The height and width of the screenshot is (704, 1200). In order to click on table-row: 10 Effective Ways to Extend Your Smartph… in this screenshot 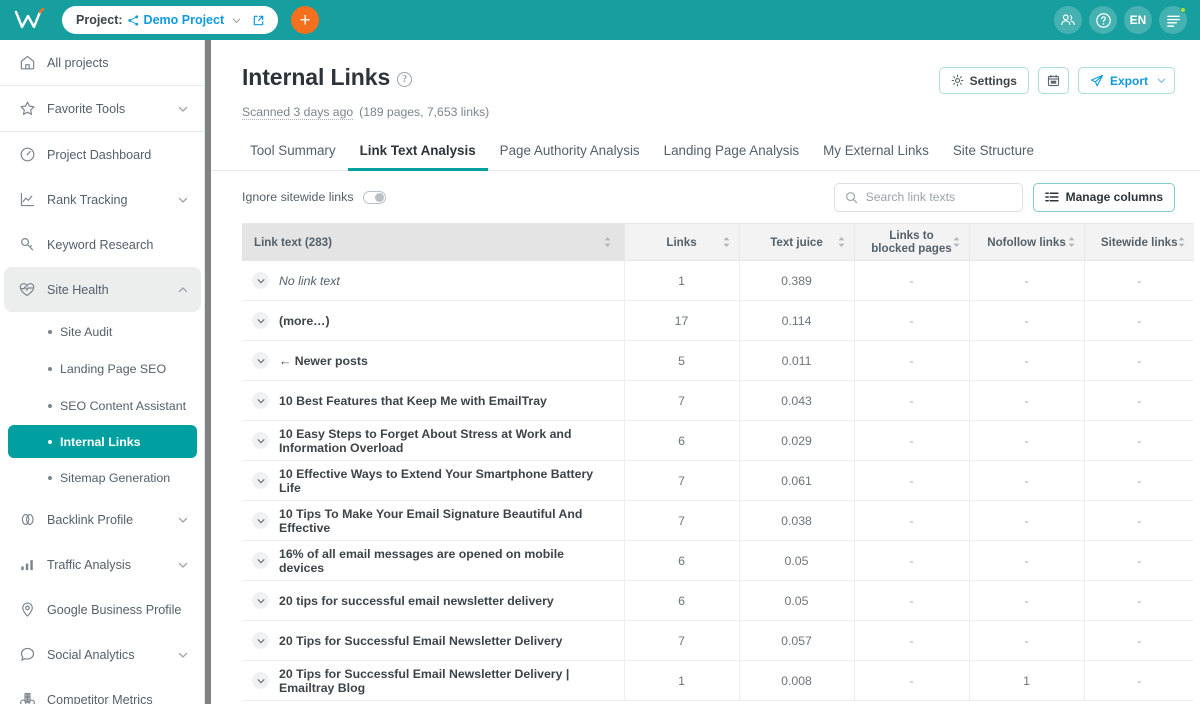, I will do `click(718, 480)`.